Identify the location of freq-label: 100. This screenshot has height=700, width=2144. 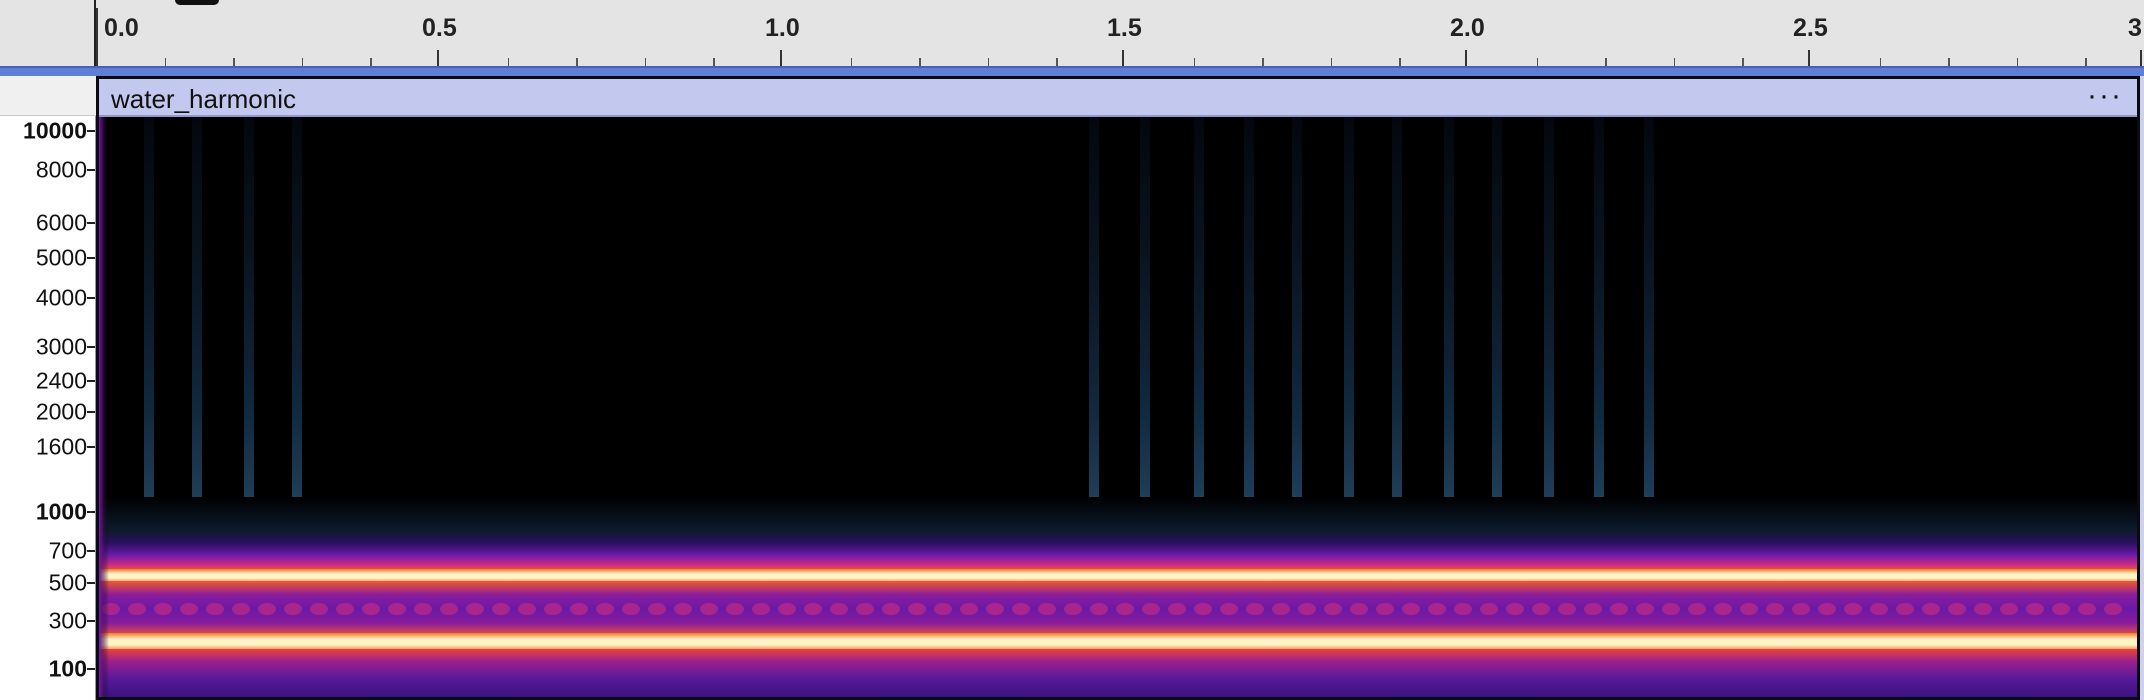
(67, 668).